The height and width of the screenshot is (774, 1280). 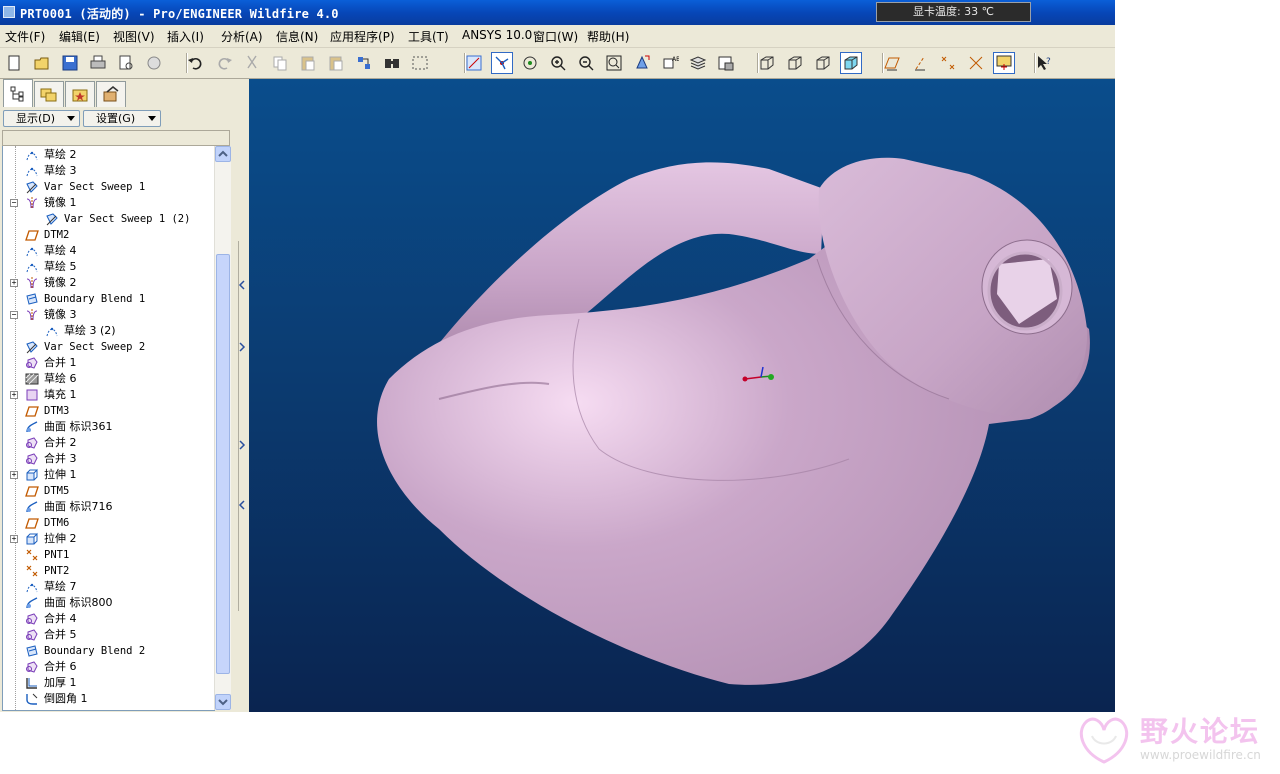 What do you see at coordinates (108, 459) in the screenshot?
I see `tree-item: 合并 3` at bounding box center [108, 459].